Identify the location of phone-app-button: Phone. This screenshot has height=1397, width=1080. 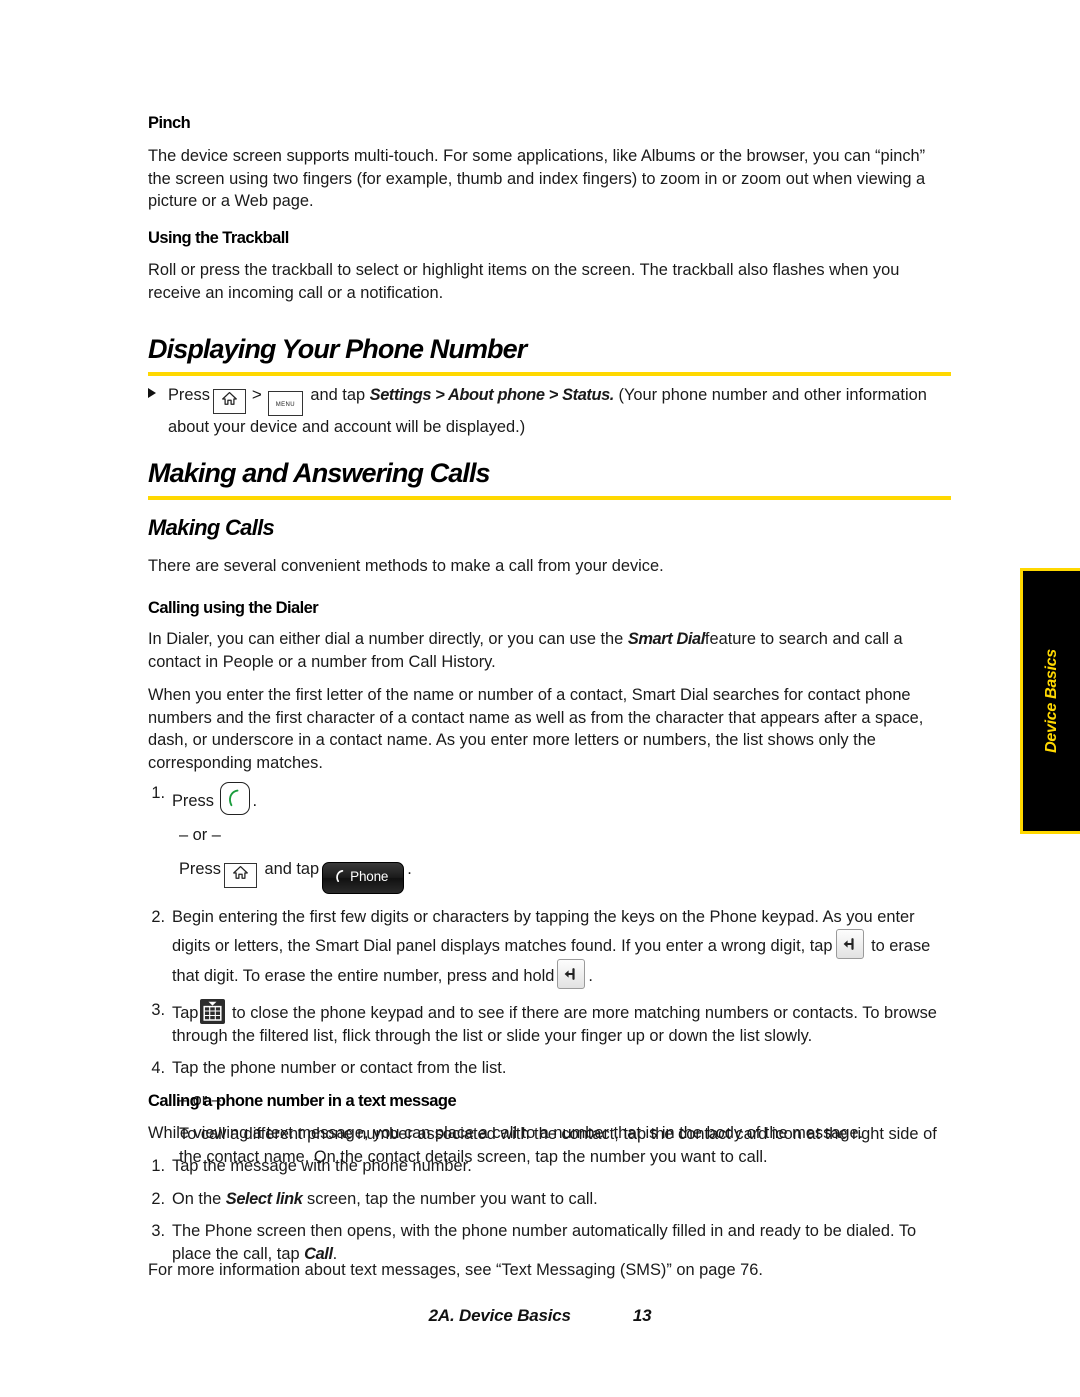
(363, 878).